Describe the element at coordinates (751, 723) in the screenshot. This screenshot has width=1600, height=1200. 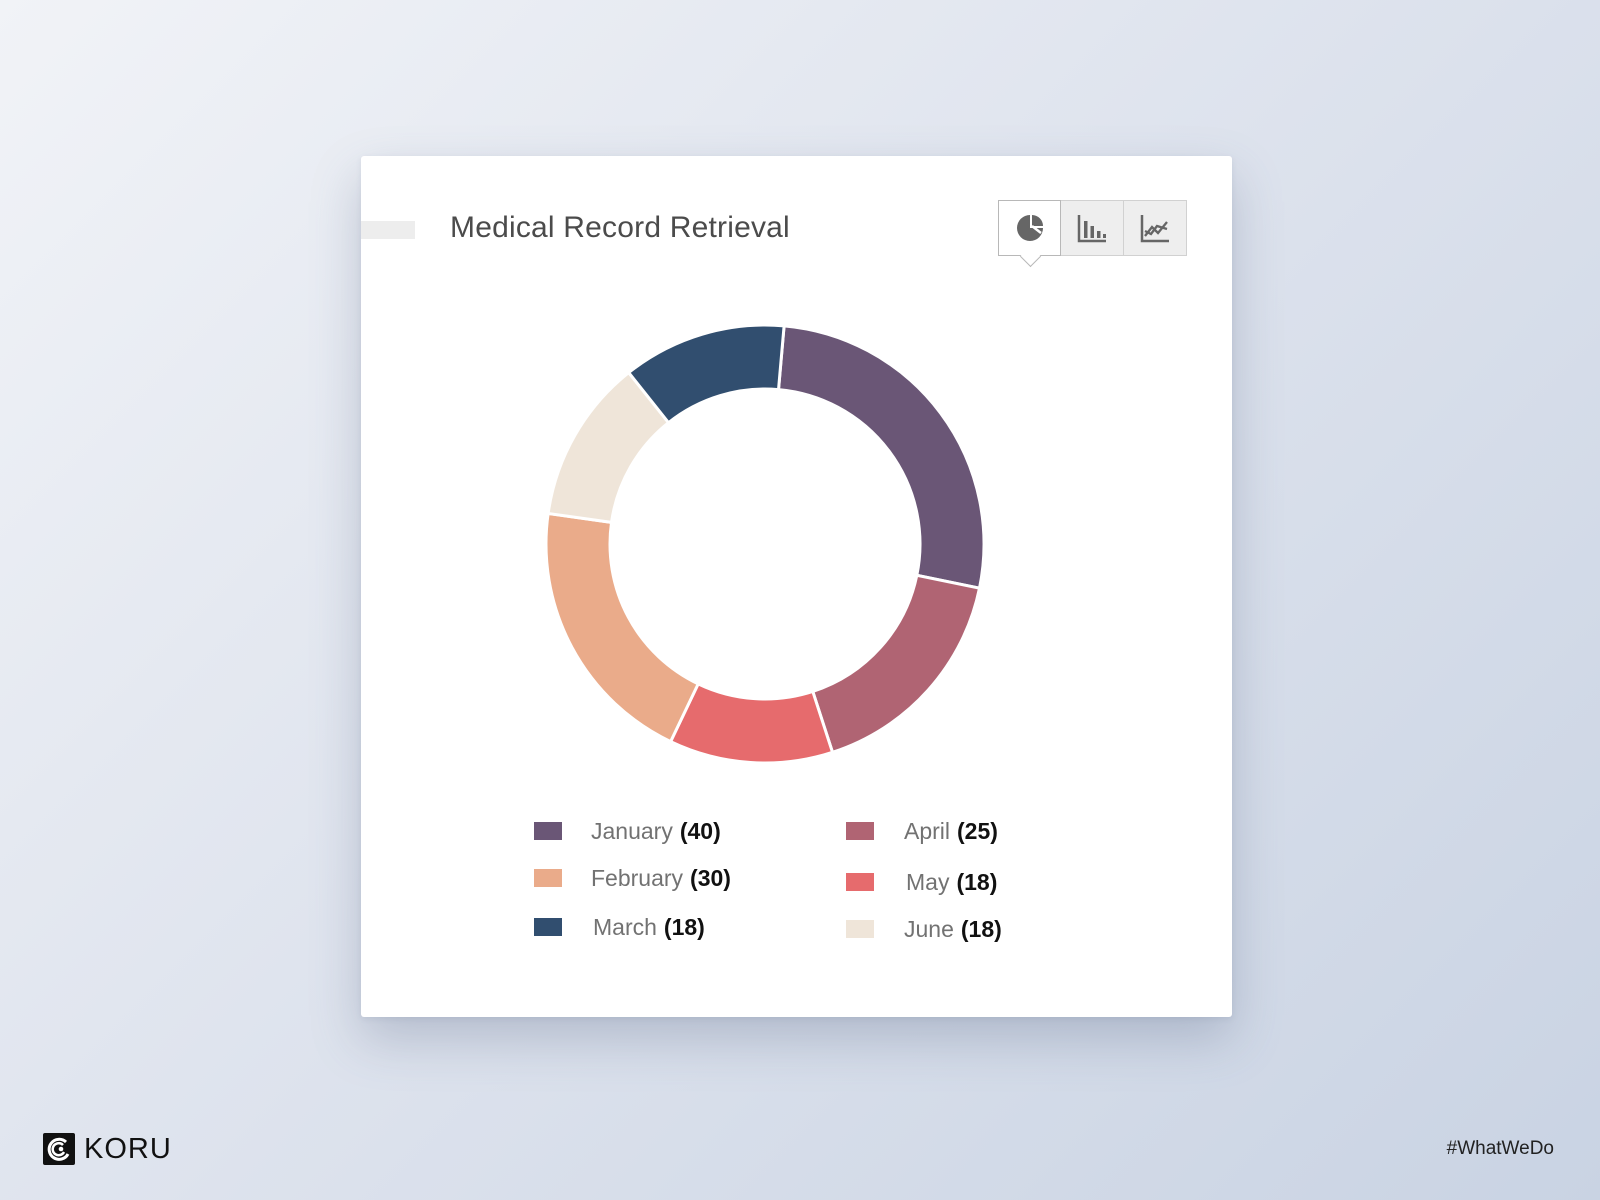
I see `donut-slice-may` at that location.